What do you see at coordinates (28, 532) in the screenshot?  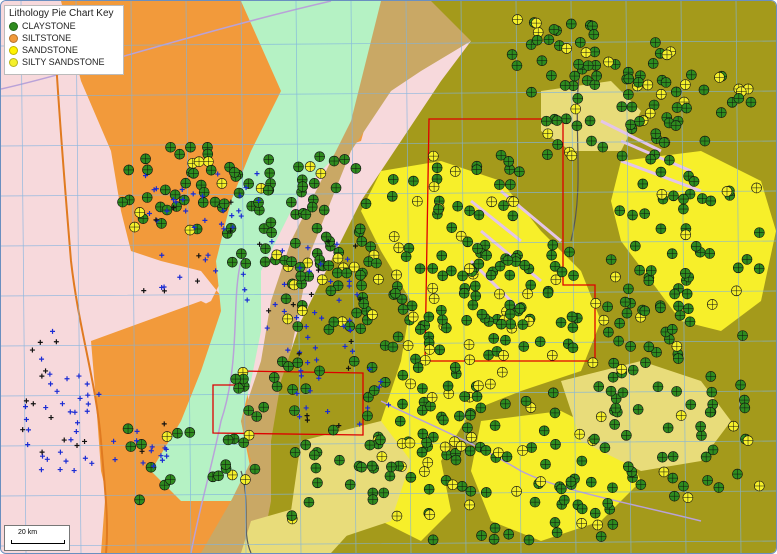 I see `scale-label: 20 km` at bounding box center [28, 532].